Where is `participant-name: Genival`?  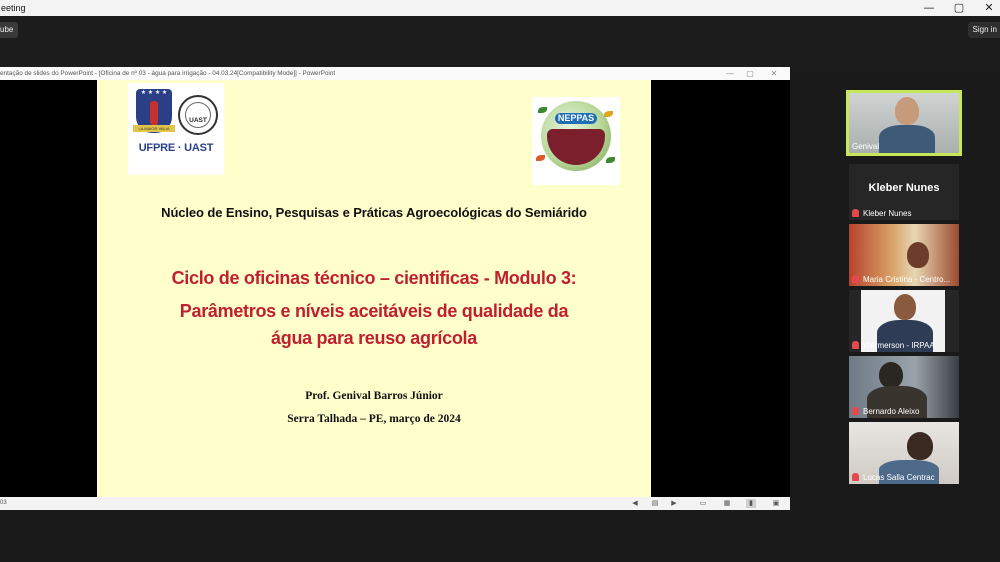 participant-name: Genival is located at coordinates (866, 146).